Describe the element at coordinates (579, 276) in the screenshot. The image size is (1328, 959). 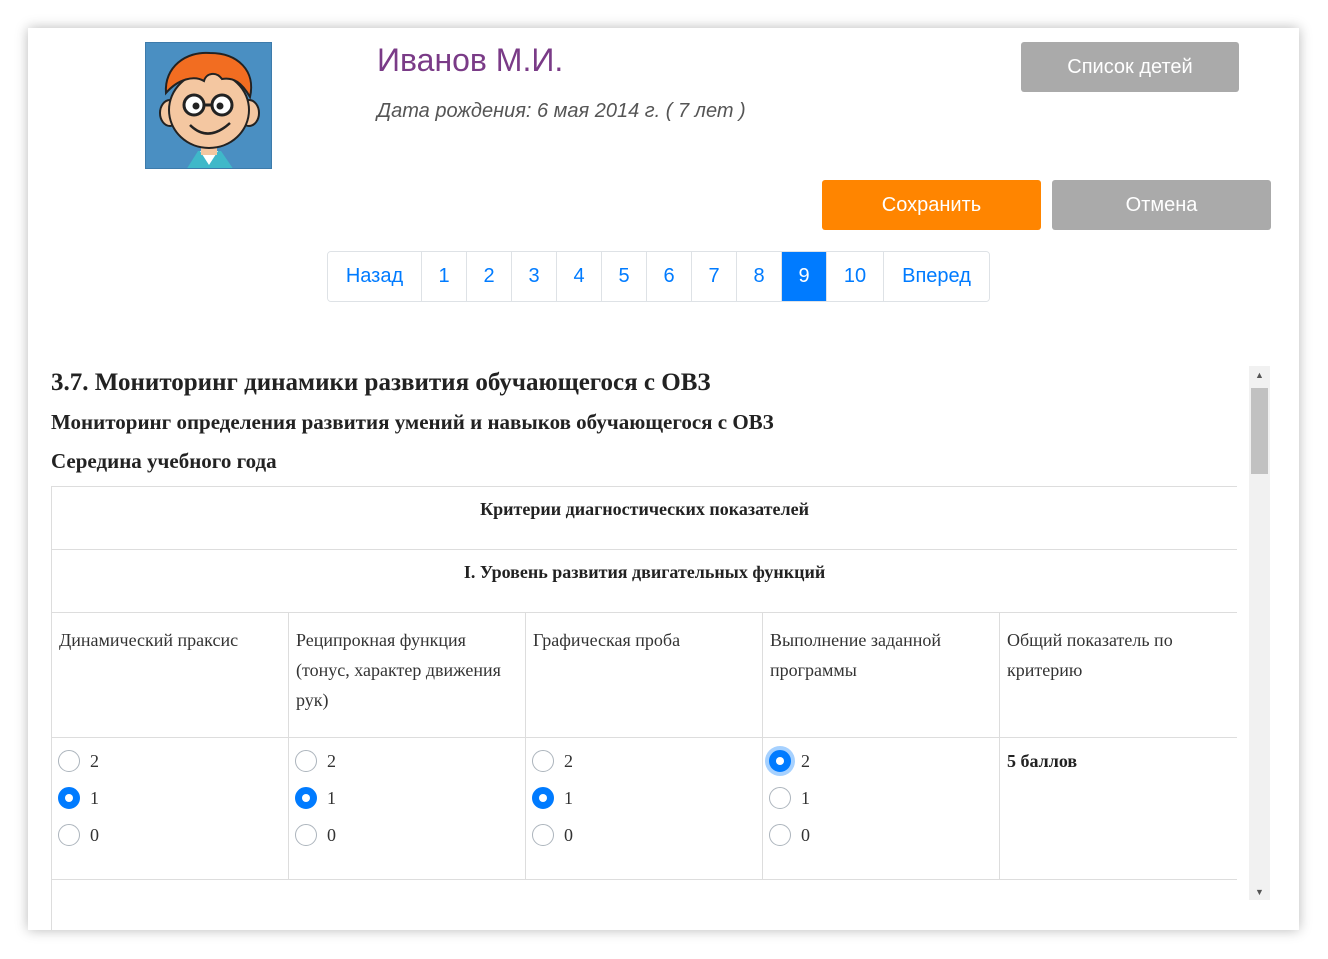
I see `page-link-4: 4` at that location.